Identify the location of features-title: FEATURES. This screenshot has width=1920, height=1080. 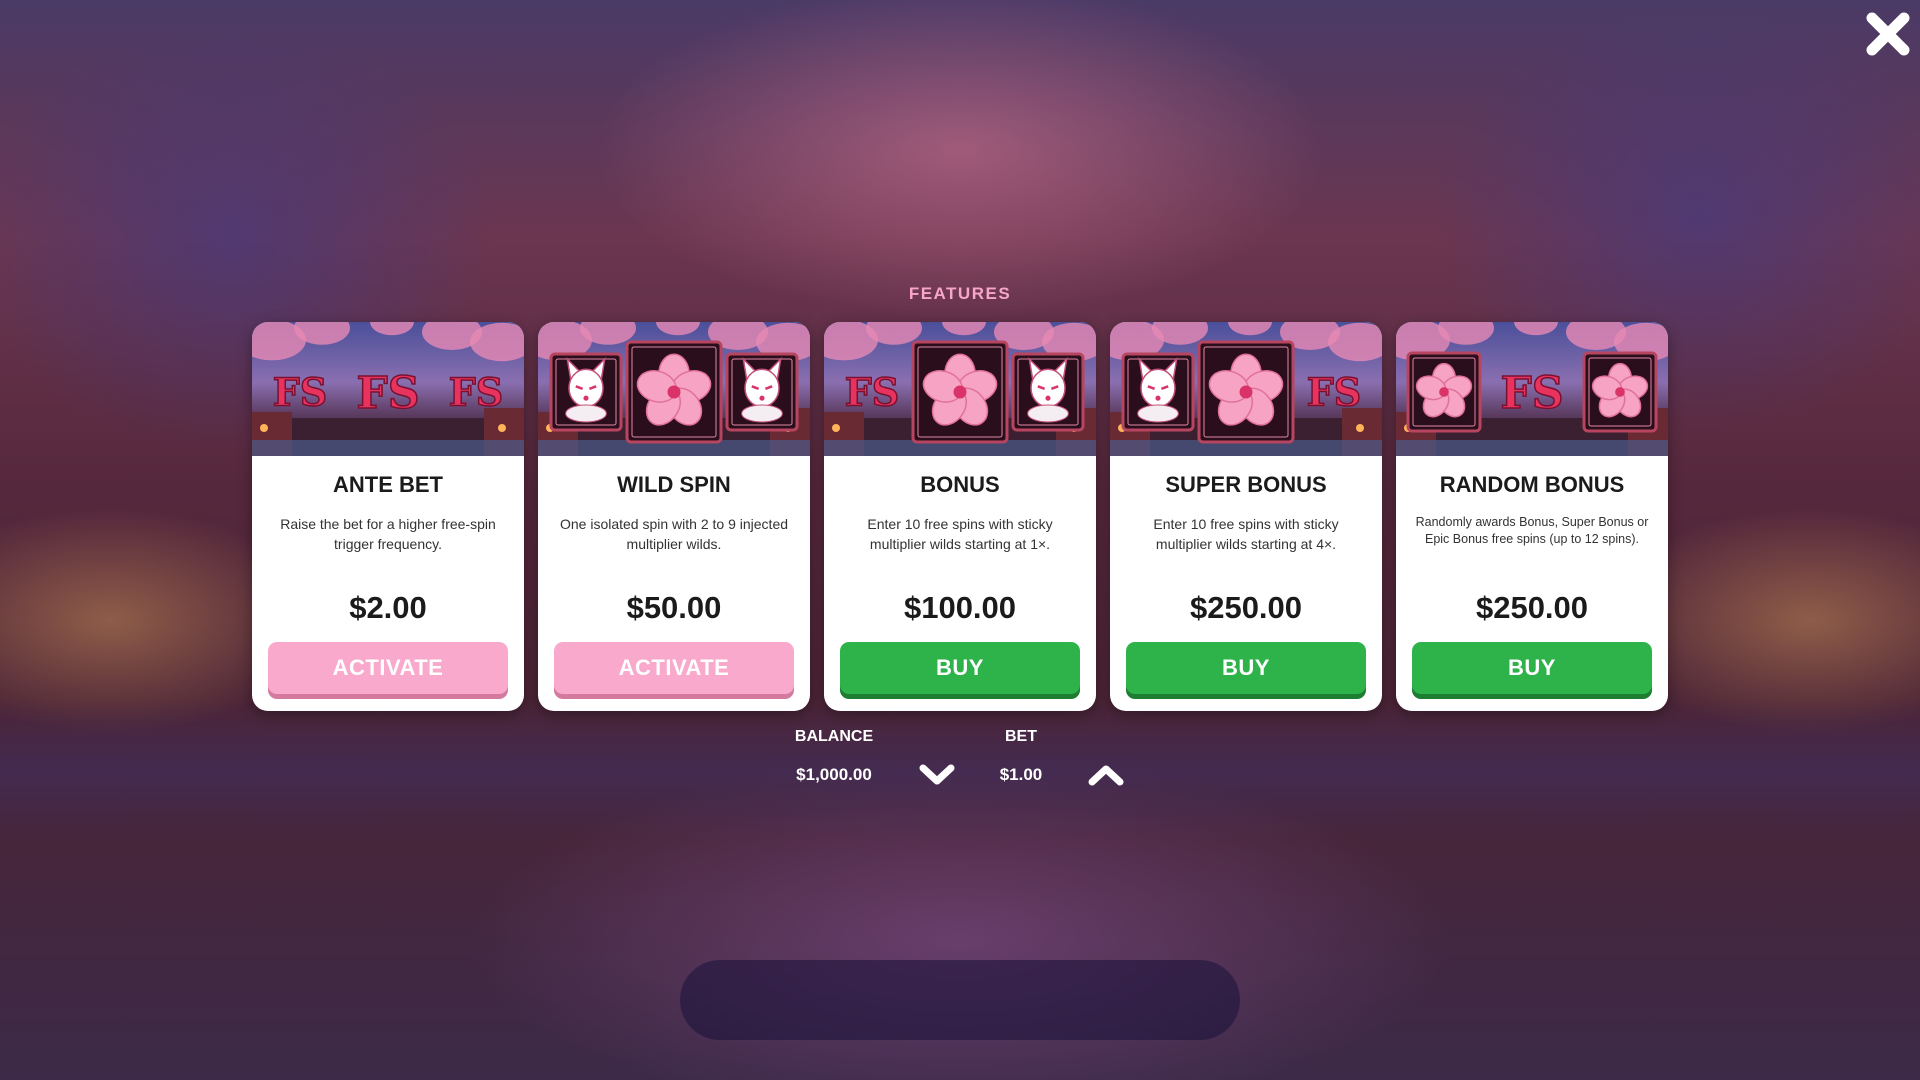
(960, 293).